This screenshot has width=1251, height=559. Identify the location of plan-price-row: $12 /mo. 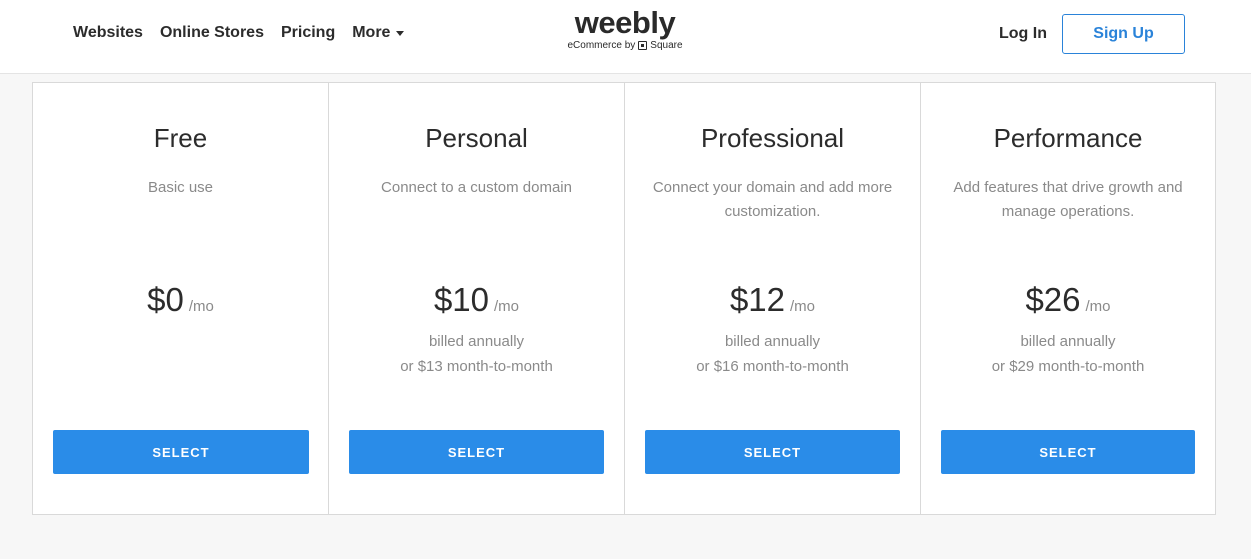
(772, 300).